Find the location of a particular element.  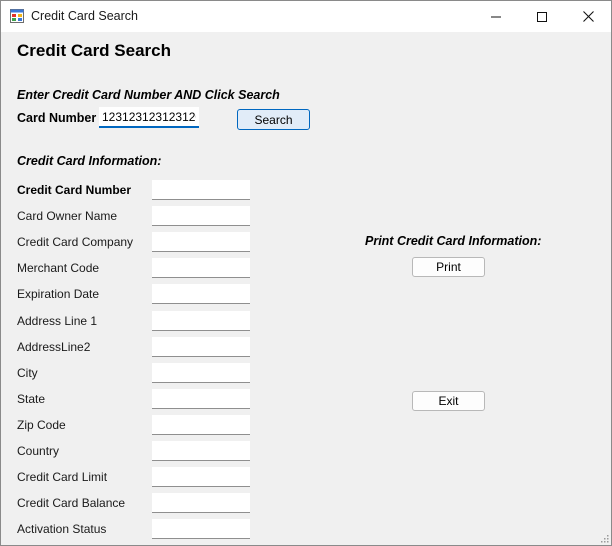

field-label: Merchant Code is located at coordinates (58, 268).